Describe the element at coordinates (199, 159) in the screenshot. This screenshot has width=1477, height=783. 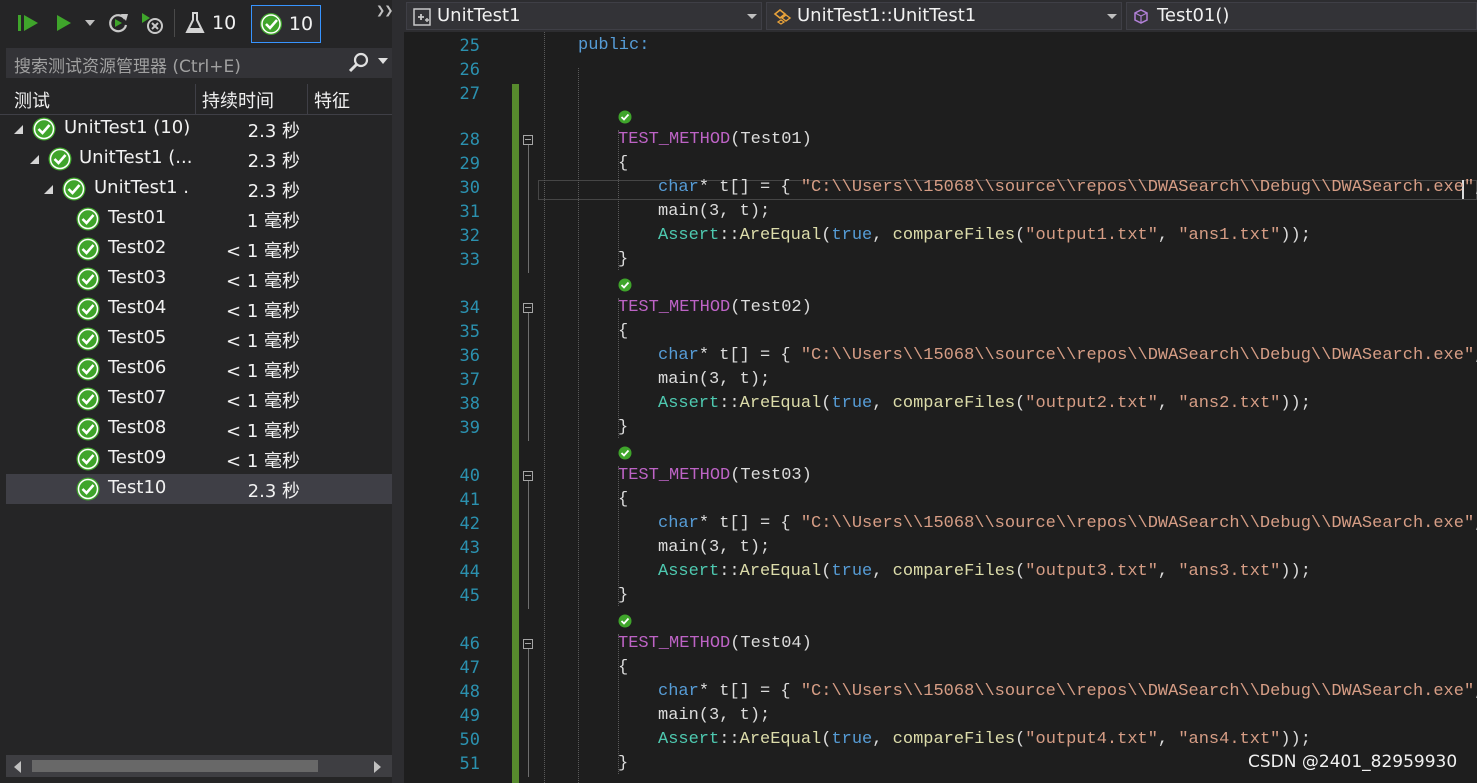
I see `test-group-row: UnitTest1 (... 2.3 秒` at that location.